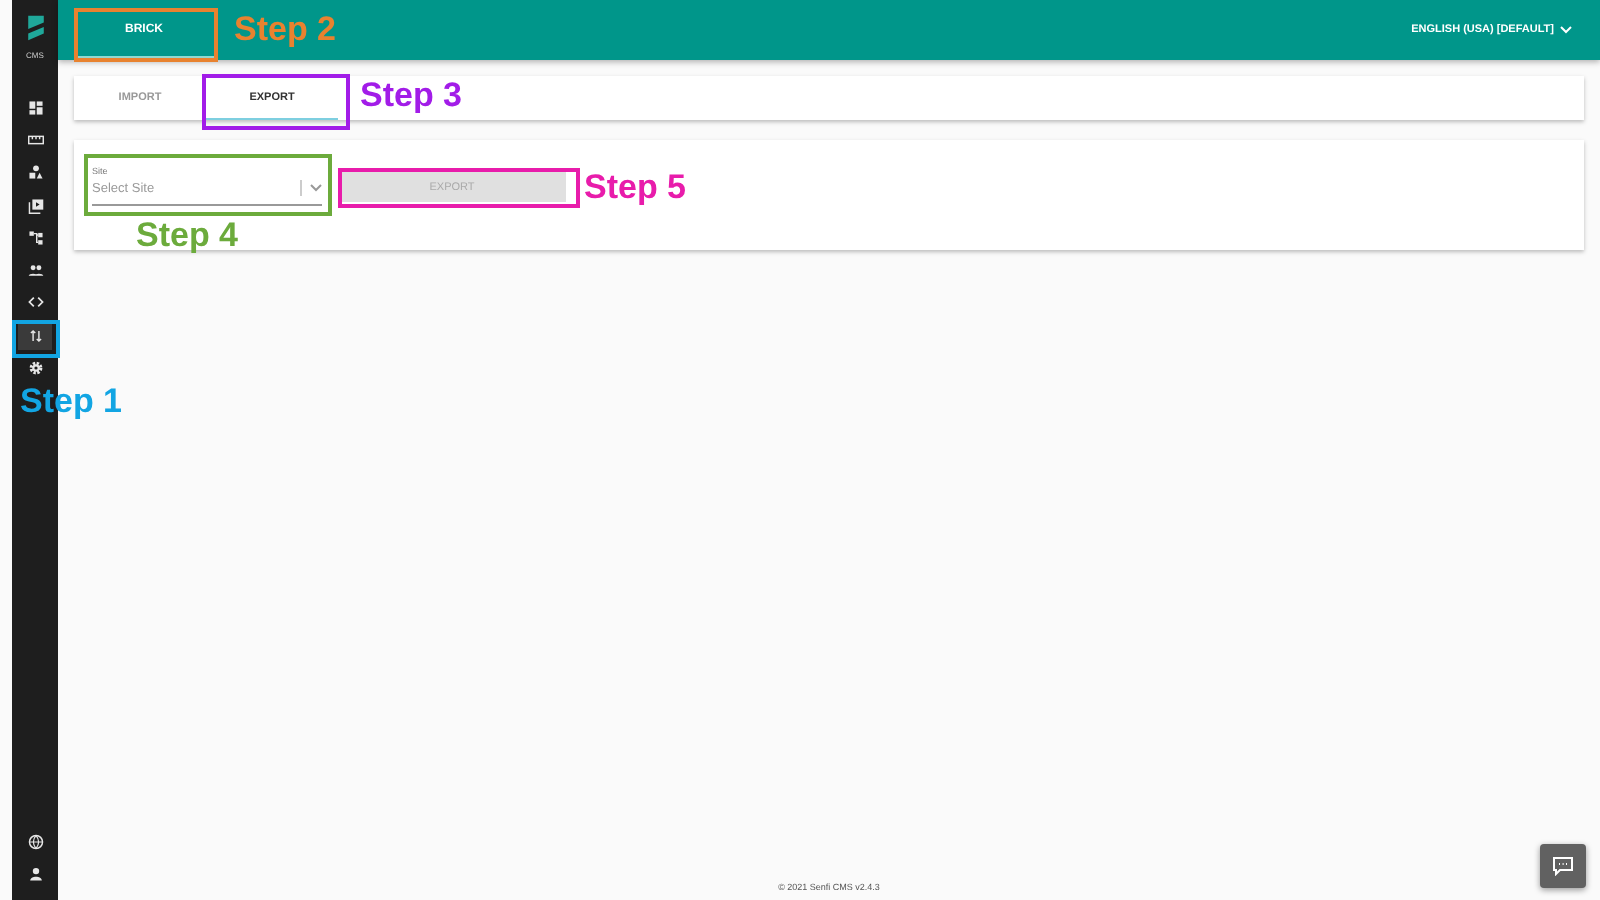 The image size is (1600, 900). I want to click on step-label: Step 4, so click(187, 235).